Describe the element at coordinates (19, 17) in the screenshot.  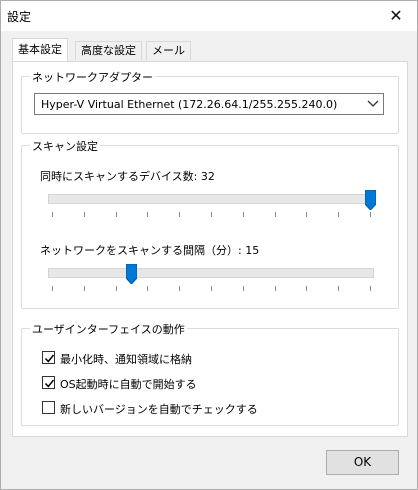
I see `window-title: 設定` at that location.